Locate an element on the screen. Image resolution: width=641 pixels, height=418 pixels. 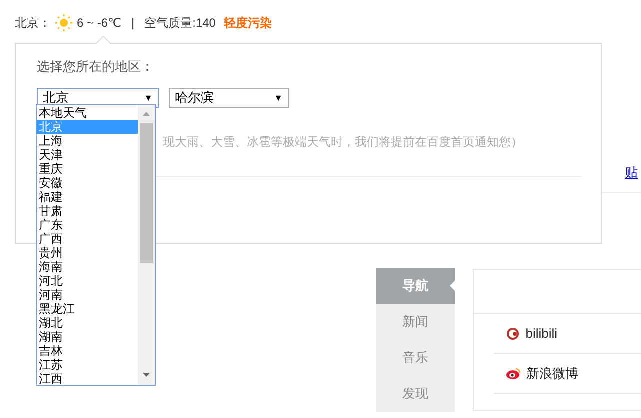
province-option: 广西 is located at coordinates (87, 239).